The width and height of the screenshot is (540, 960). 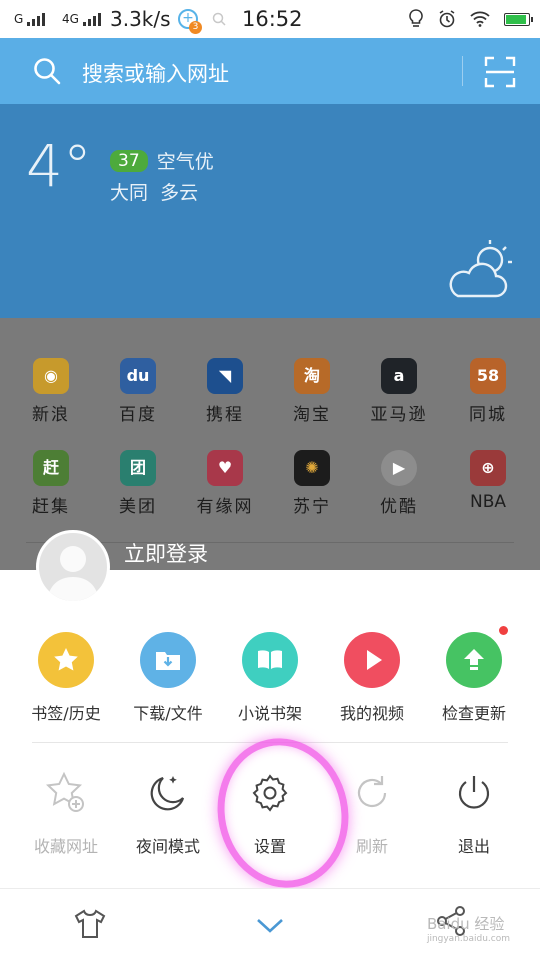 What do you see at coordinates (473, 846) in the screenshot?
I see `menu-label: 退出` at bounding box center [473, 846].